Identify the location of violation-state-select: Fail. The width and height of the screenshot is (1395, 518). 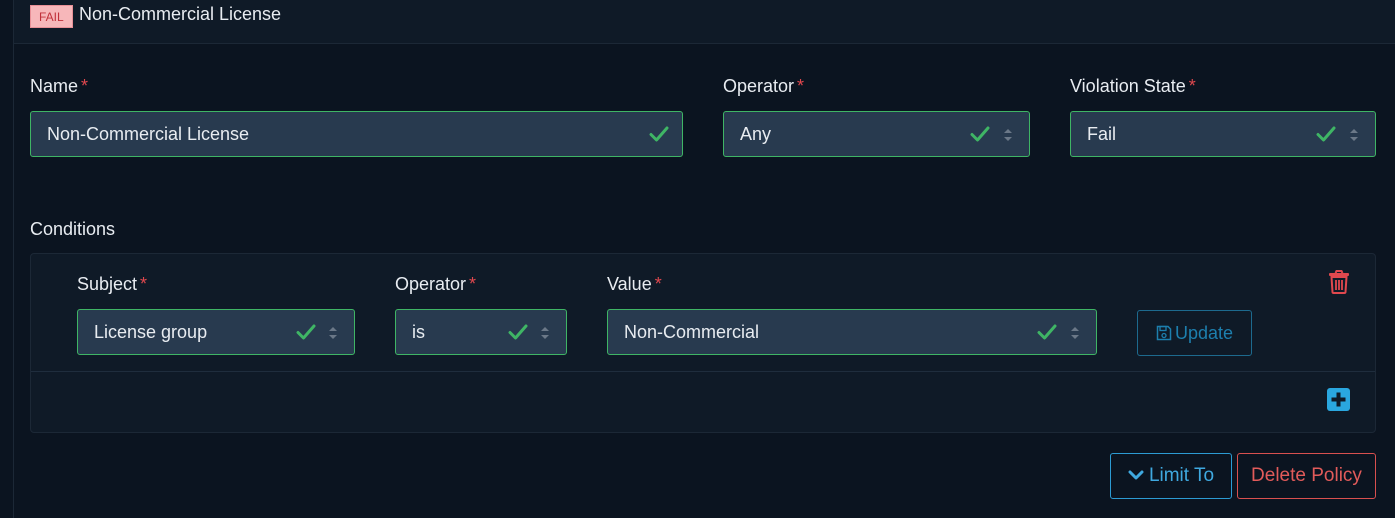
(1223, 134).